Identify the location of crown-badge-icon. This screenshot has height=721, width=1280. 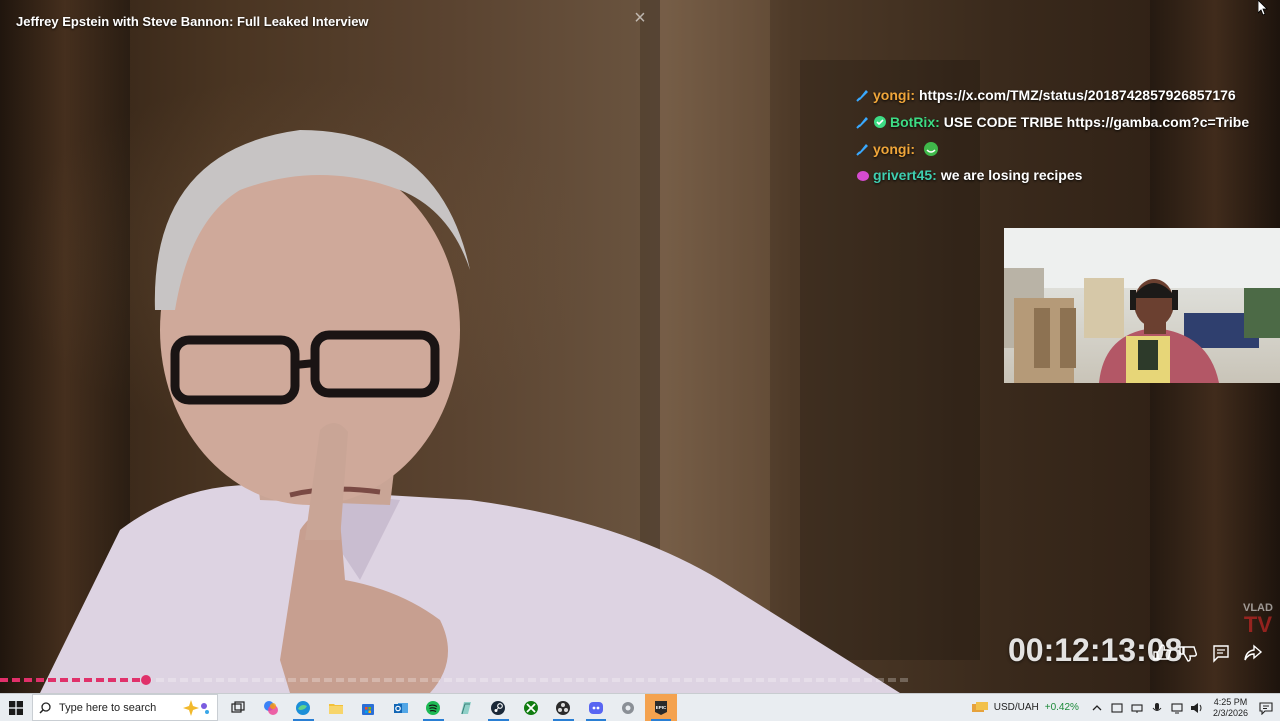
(863, 175).